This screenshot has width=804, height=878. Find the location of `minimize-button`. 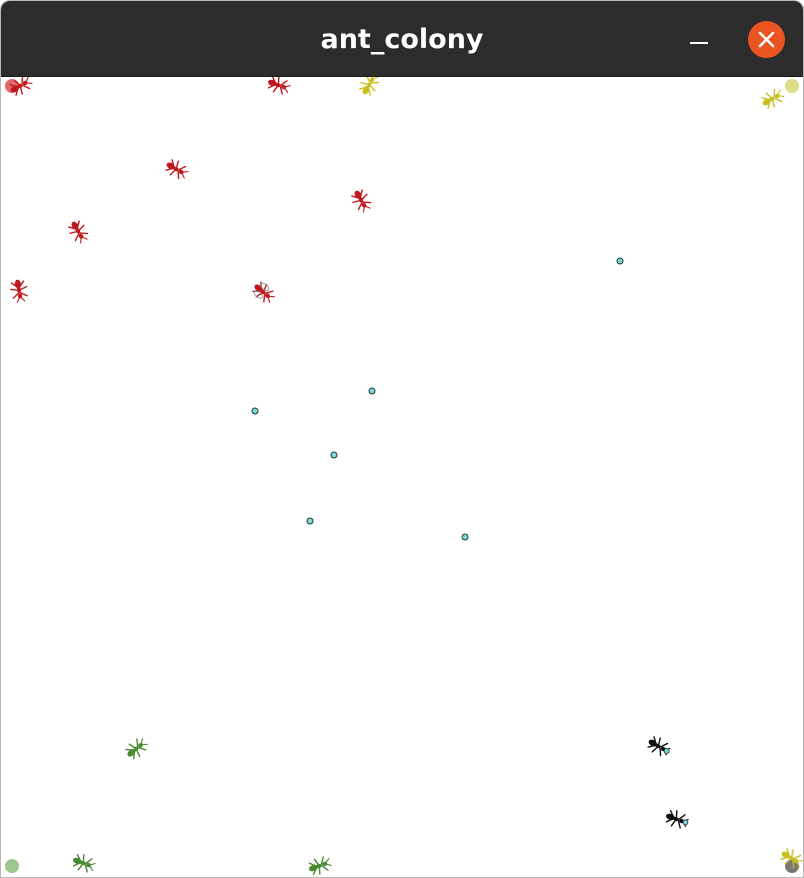

minimize-button is located at coordinates (699, 41).